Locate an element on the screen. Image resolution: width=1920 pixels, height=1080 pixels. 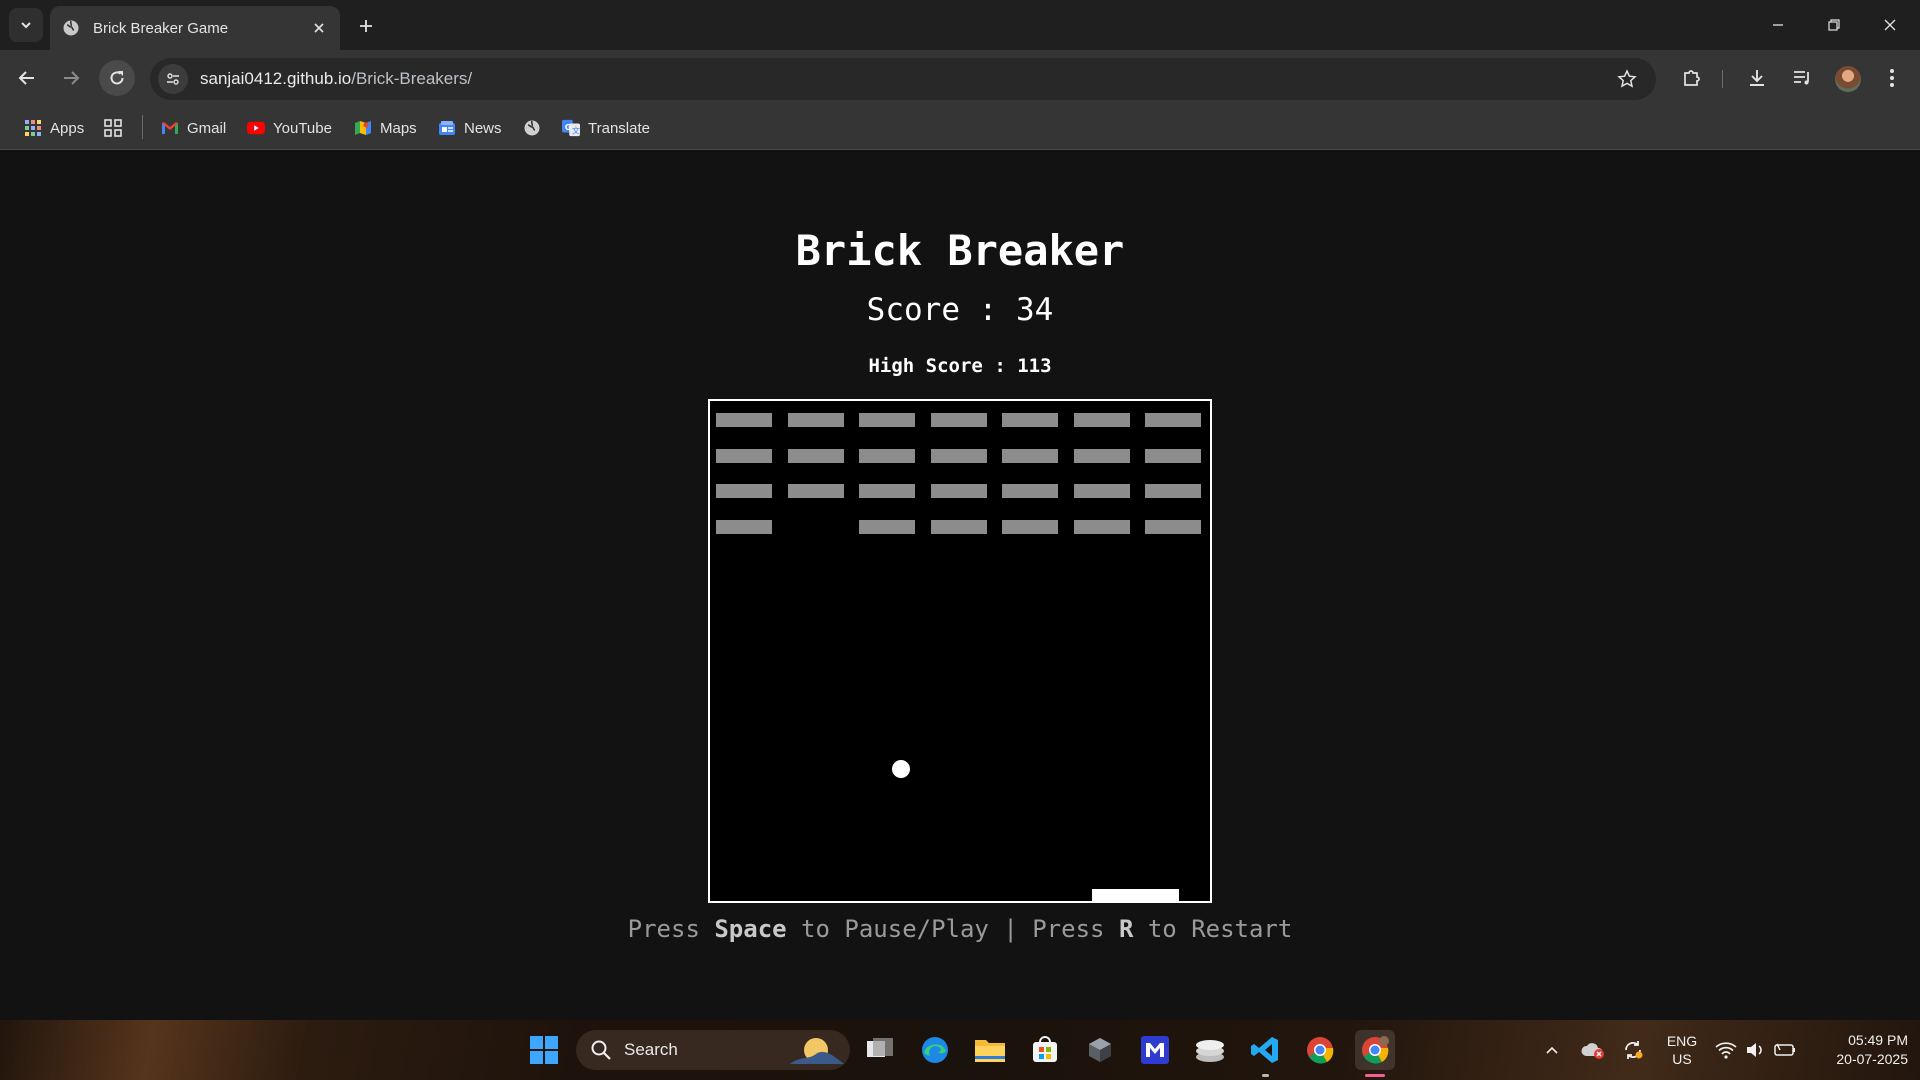
svg-text: G is located at coordinates (568, 127).